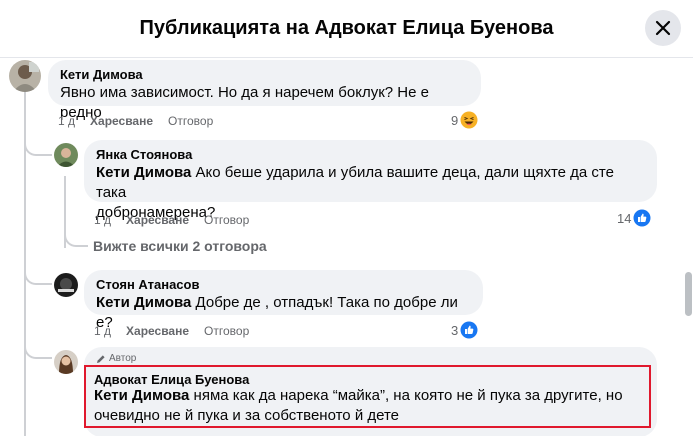 Image resolution: width=693 pixels, height=436 pixels. Describe the element at coordinates (455, 120) in the screenshot. I see `reaction-count: 9` at that location.